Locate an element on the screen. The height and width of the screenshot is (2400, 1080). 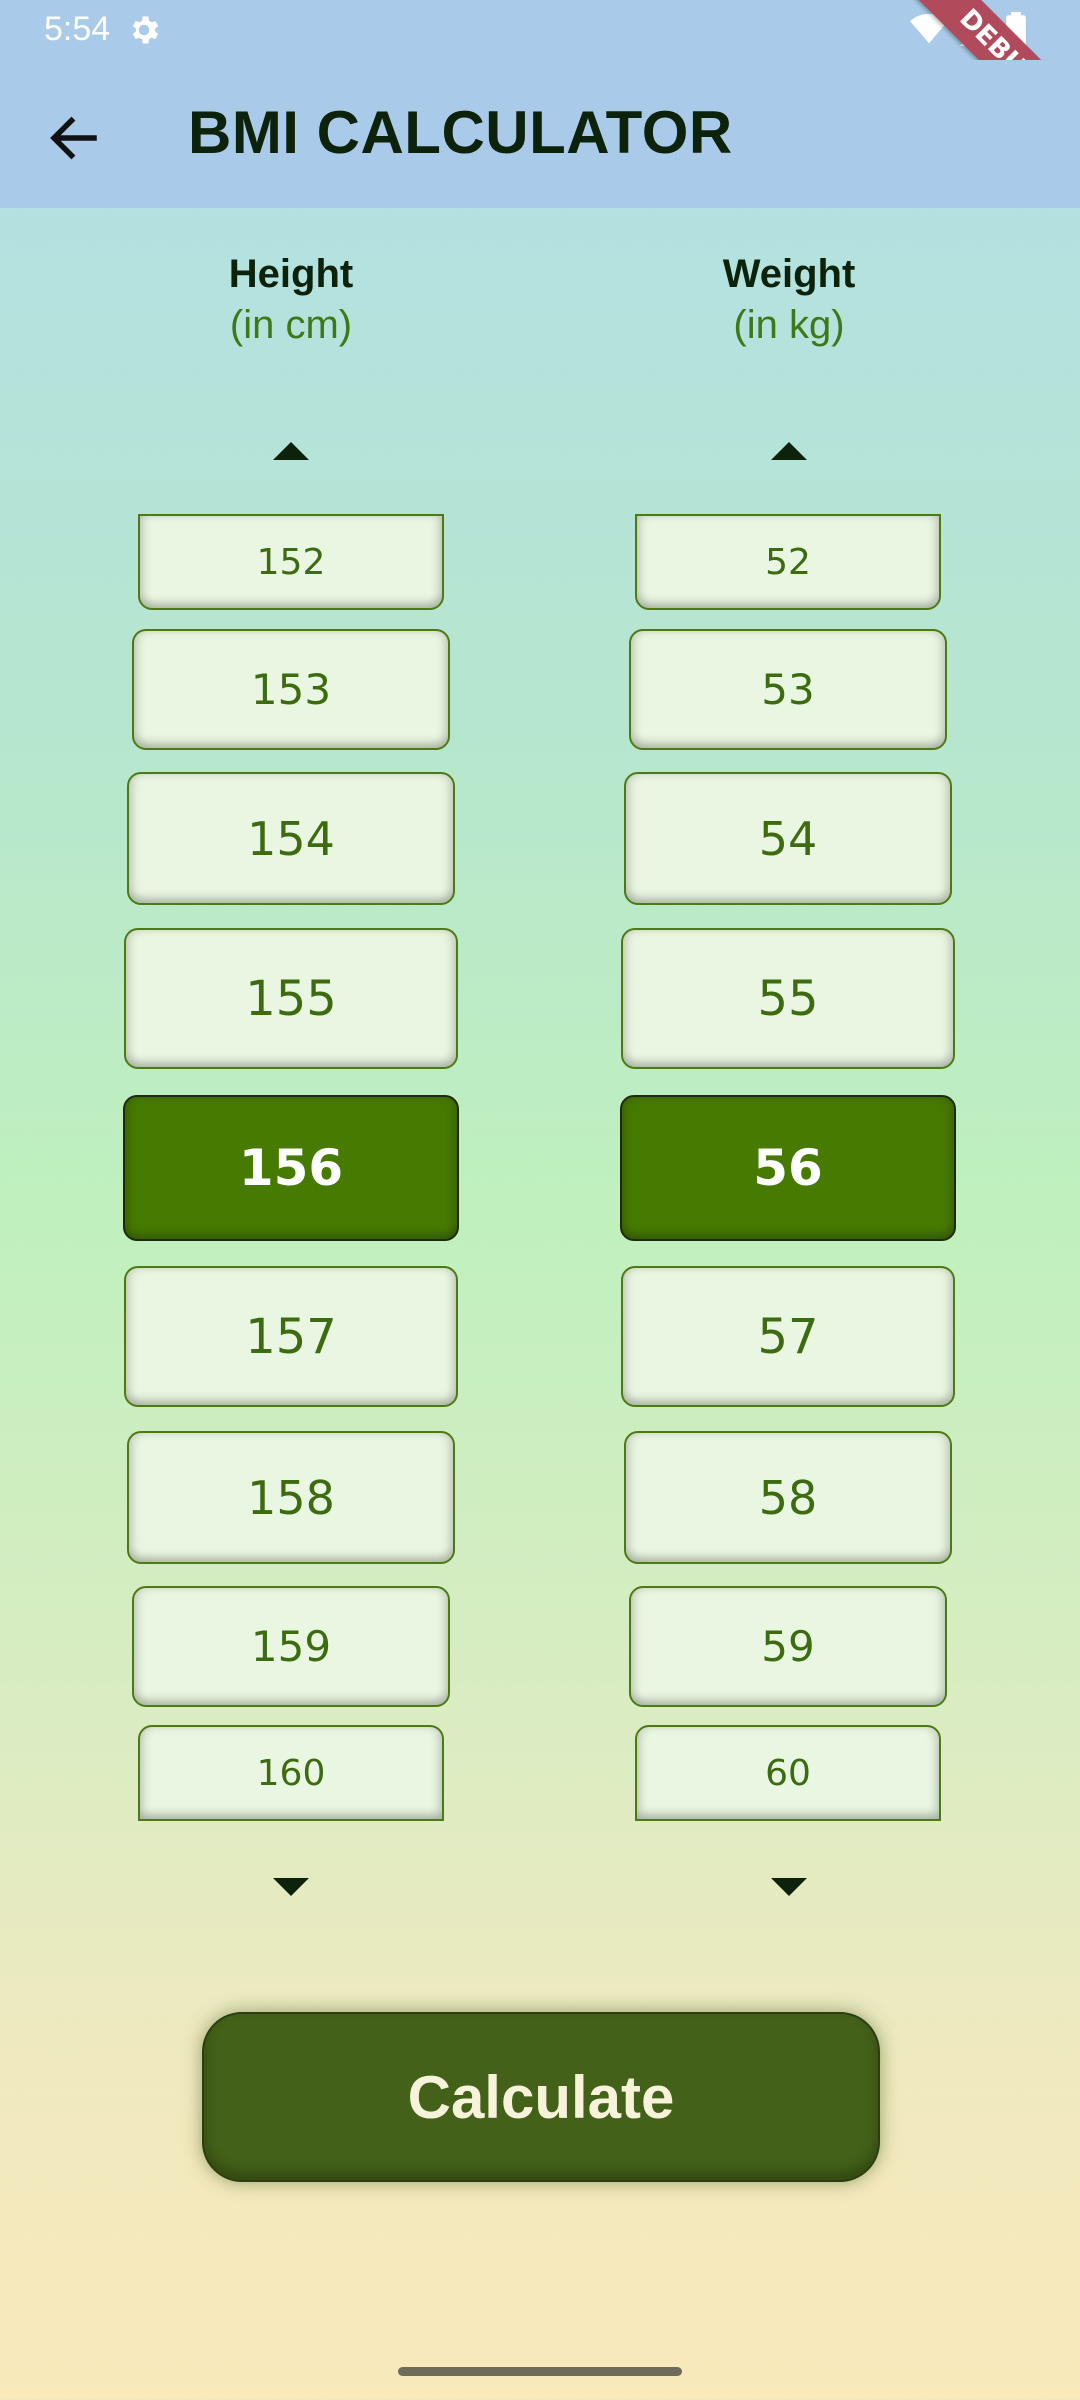
calculate-button: Calculate is located at coordinates (541, 2097).